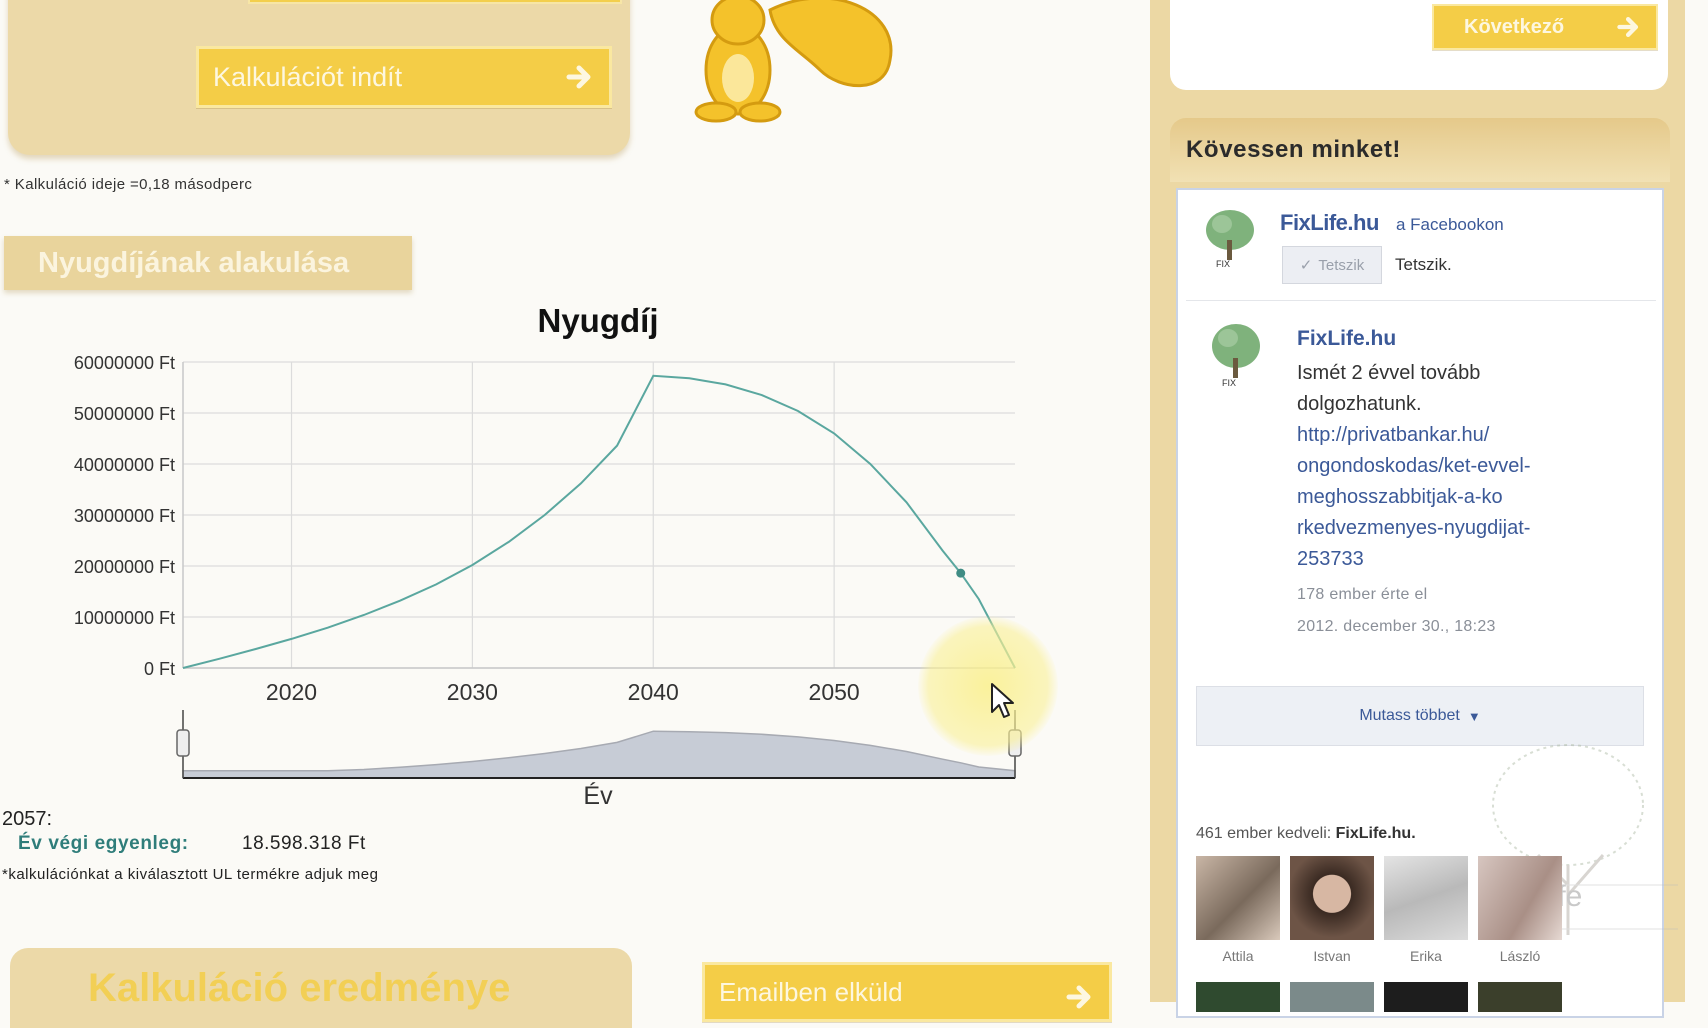 The height and width of the screenshot is (1028, 1708). Describe the element at coordinates (124, 567) in the screenshot. I see `y-tick-label: 20000000 Ft` at that location.